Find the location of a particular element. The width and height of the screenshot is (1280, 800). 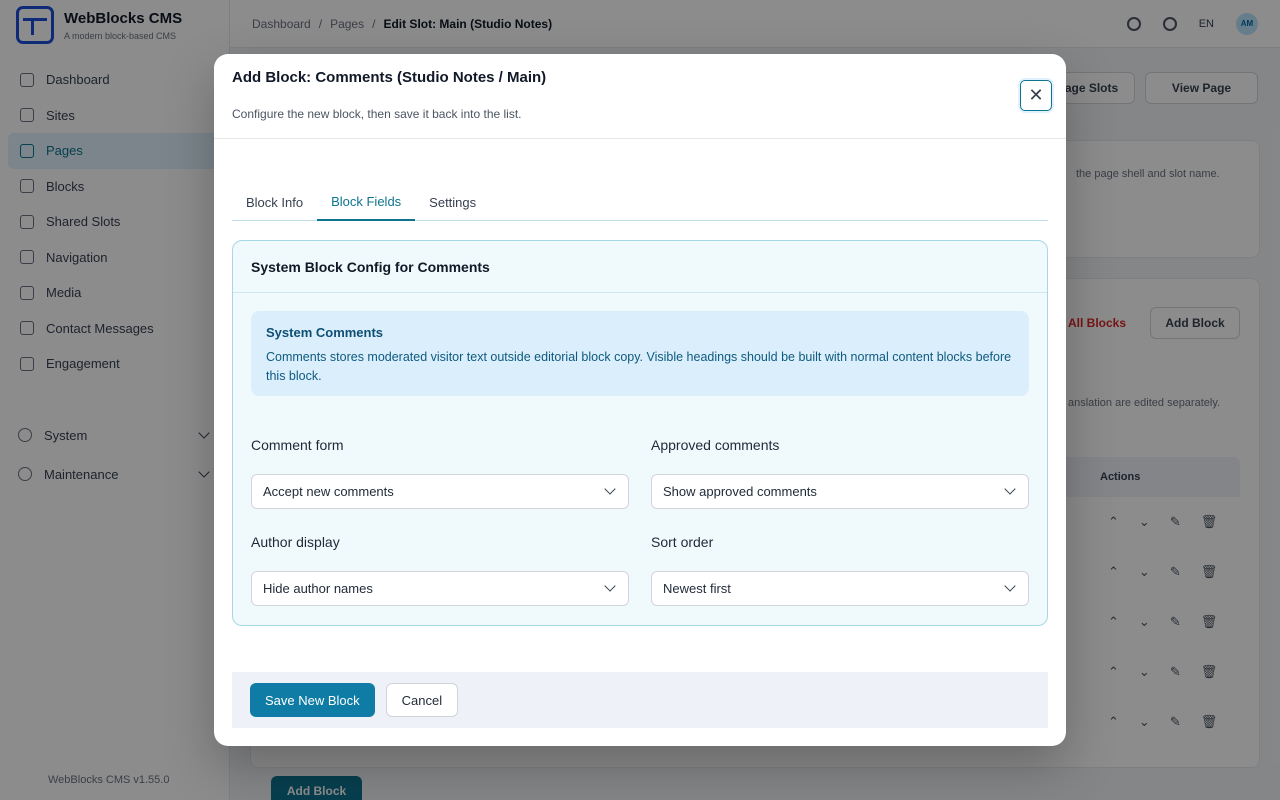

info-title: System Comments is located at coordinates (325, 332).